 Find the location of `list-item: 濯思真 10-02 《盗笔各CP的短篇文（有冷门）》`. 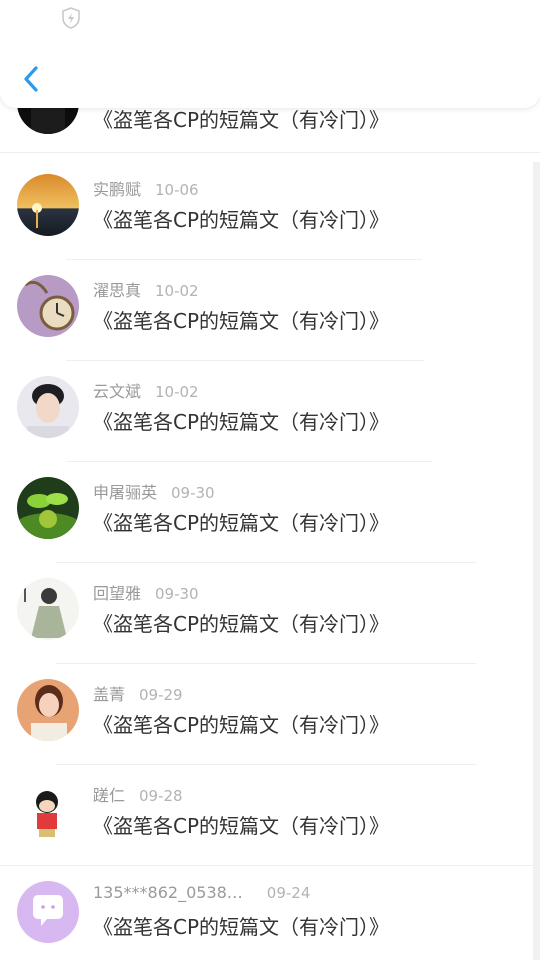

list-item: 濯思真 10-02 《盗笔各CP的短篇文（有冷门）》 is located at coordinates (270, 315).